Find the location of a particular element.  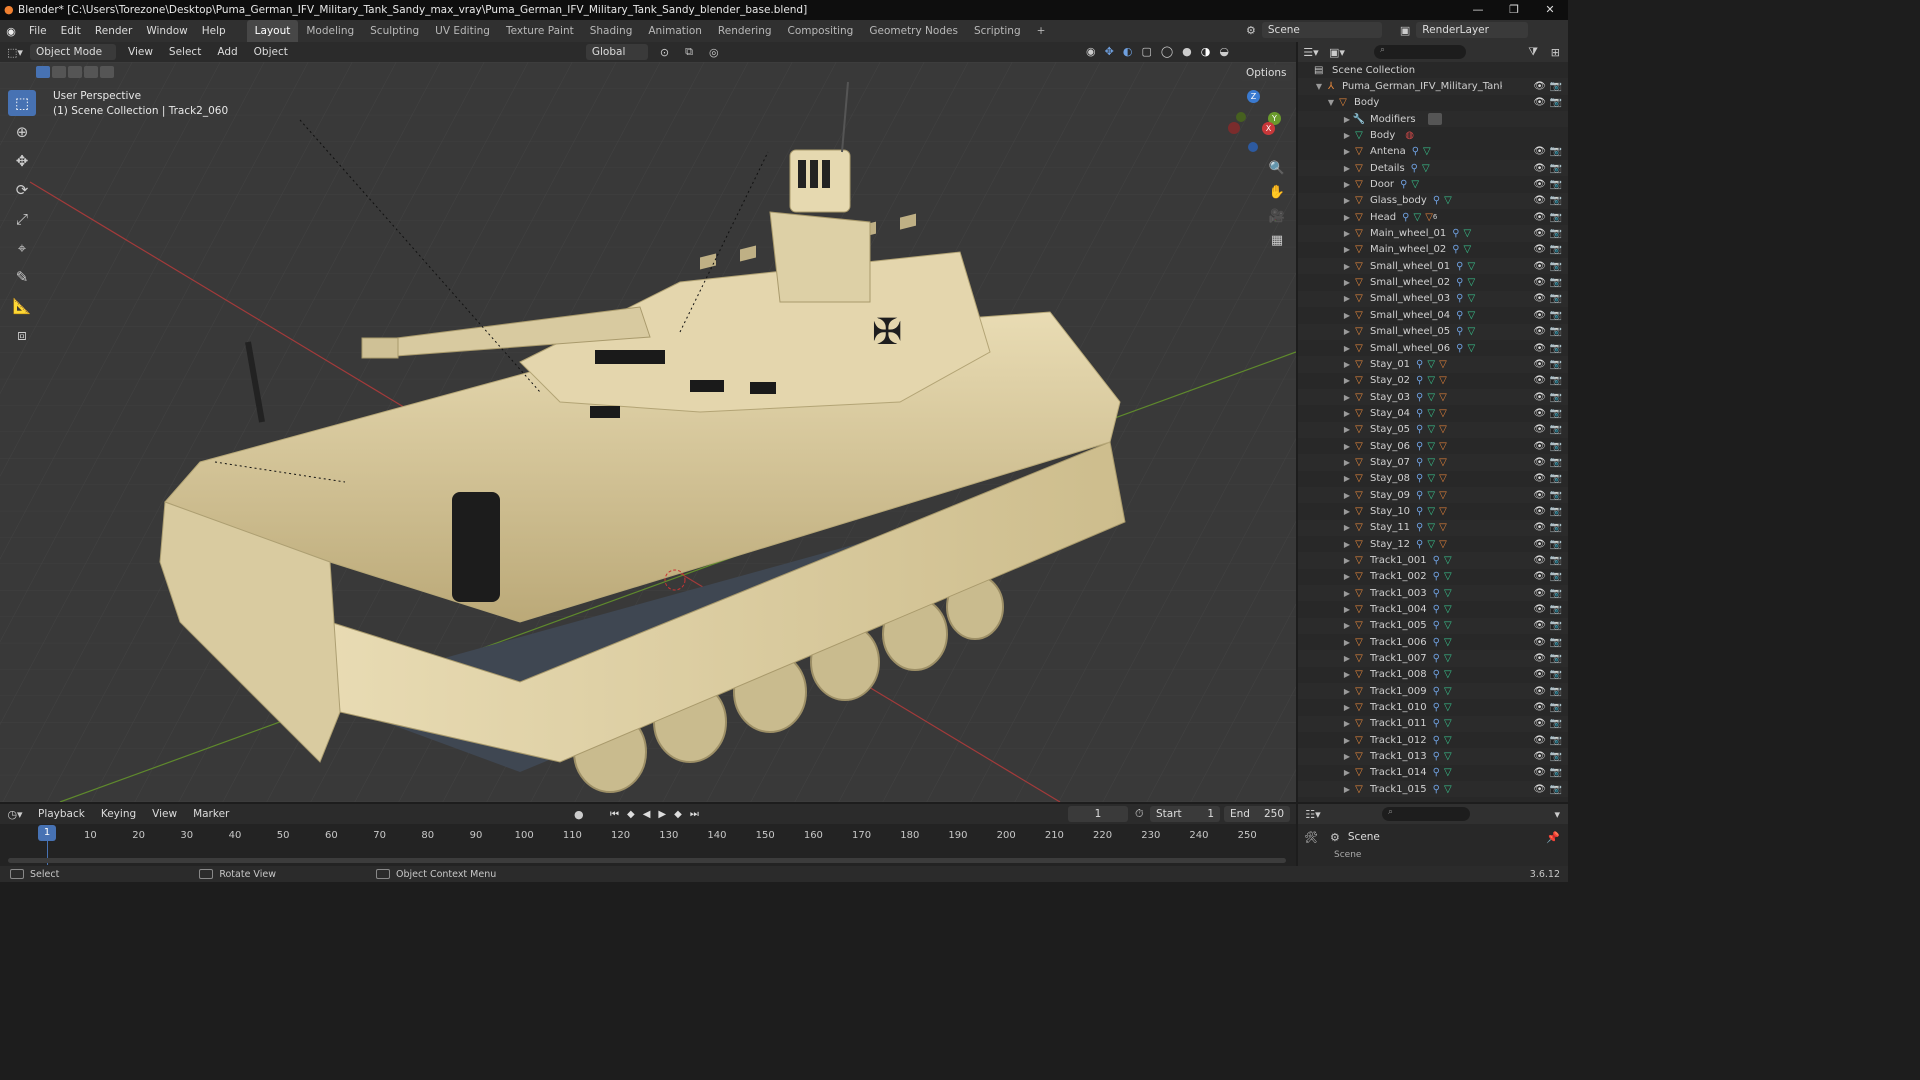

proportional-edit-icon: ◎ is located at coordinates (714, 52).